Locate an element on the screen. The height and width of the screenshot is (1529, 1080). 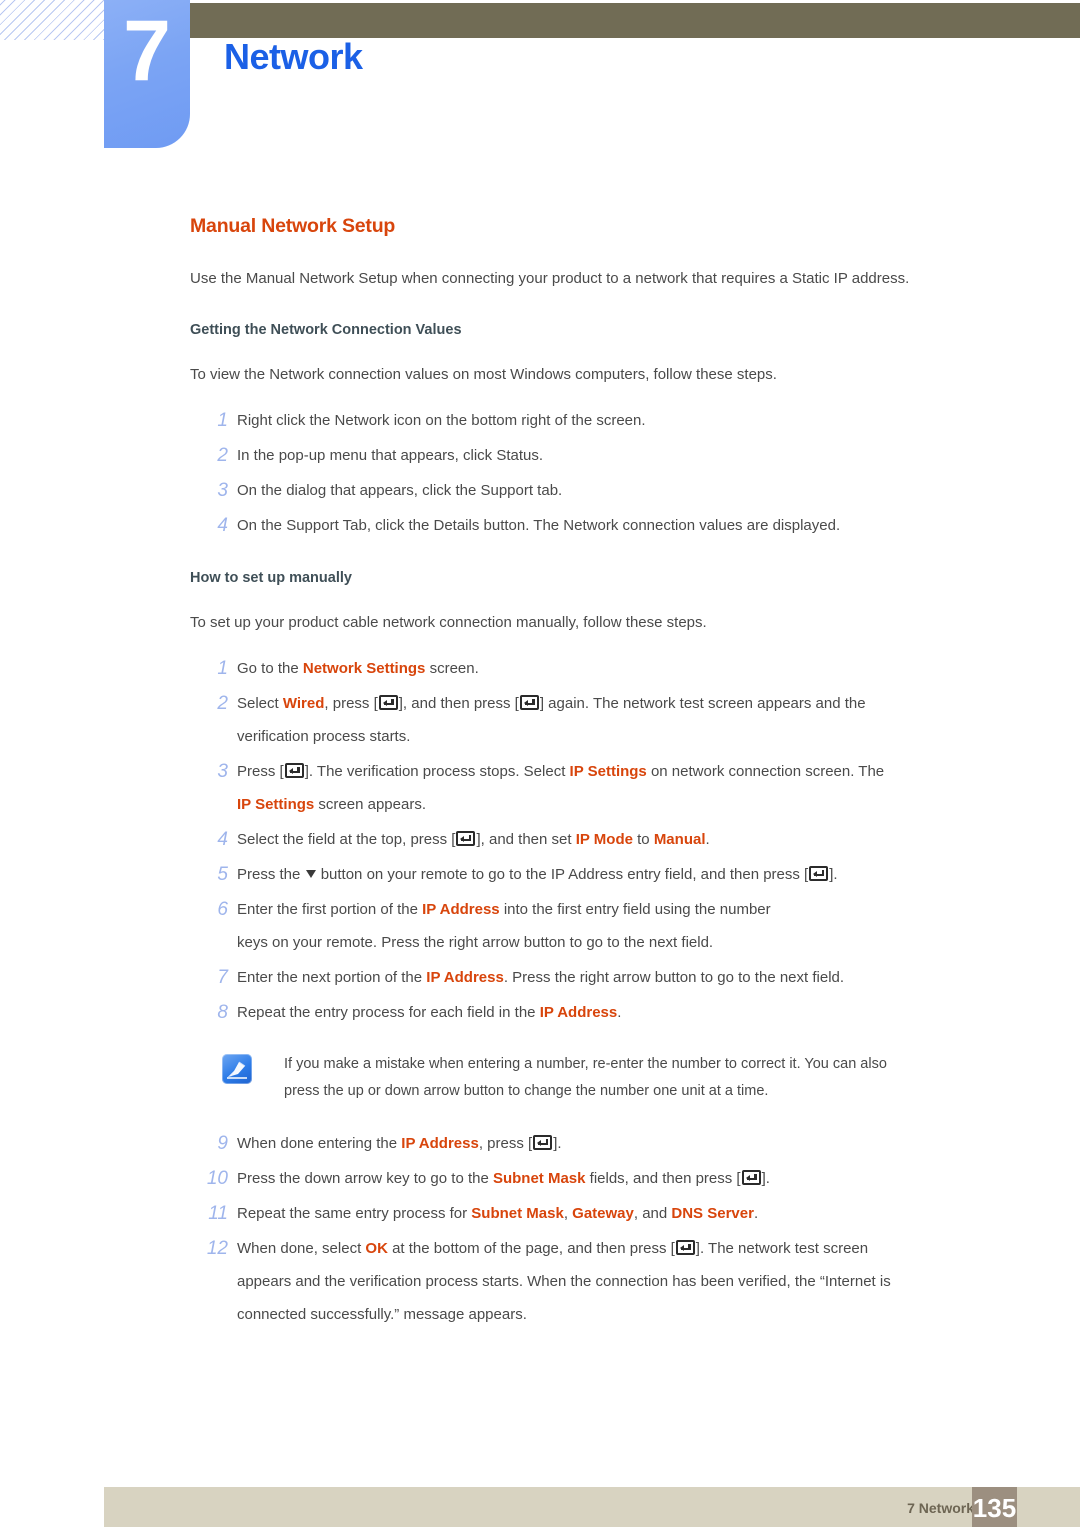
step-number: 12 is located at coordinates (217, 1248).